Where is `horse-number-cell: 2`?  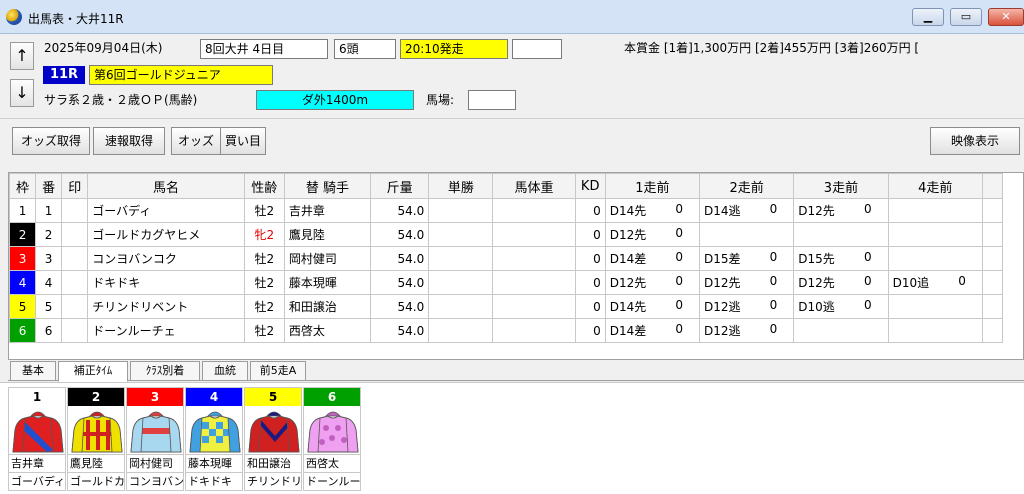 horse-number-cell: 2 is located at coordinates (49, 234).